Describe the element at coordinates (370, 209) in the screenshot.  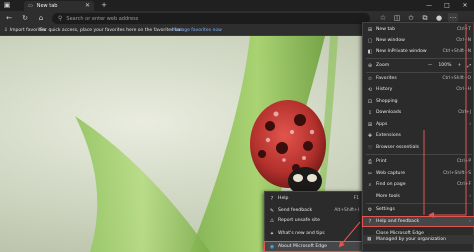
I see `settings-icon: ⚙` at that location.